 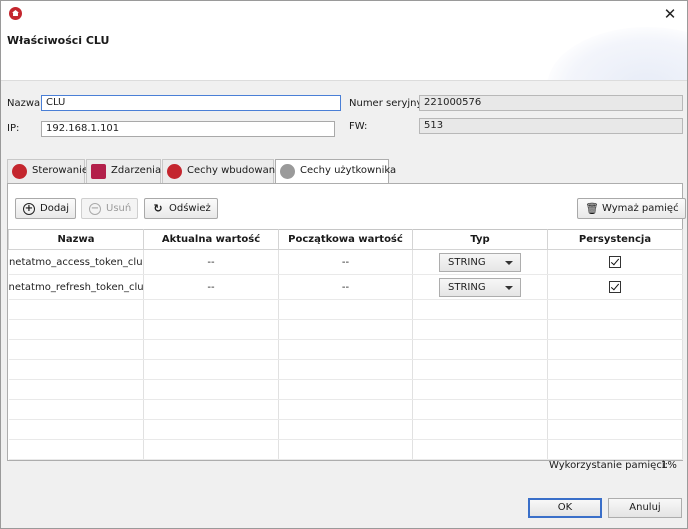 I want to click on plus-icon: +, so click(x=29, y=209).